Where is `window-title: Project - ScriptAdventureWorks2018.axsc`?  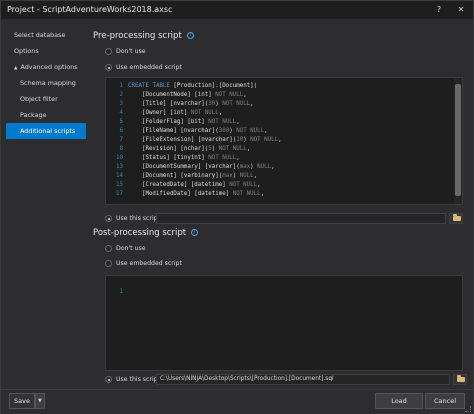 window-title: Project - ScriptAdventureWorks2018.axsc is located at coordinates (90, 9).